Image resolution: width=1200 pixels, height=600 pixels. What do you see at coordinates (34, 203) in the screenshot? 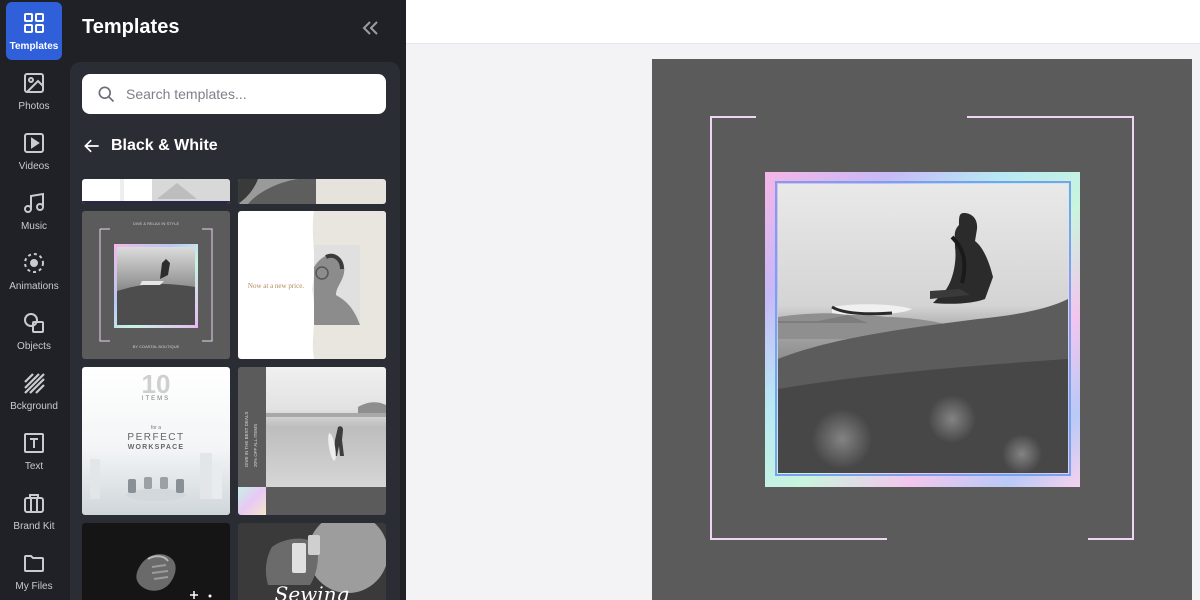
I see `music-note-icon` at bounding box center [34, 203].